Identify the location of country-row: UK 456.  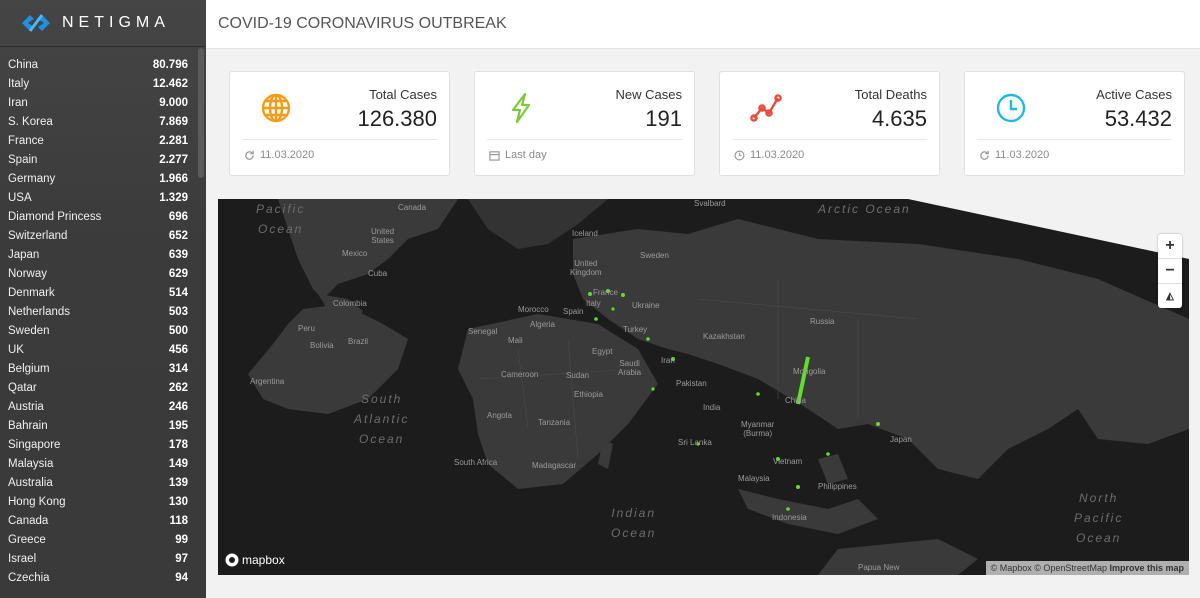
(99, 349).